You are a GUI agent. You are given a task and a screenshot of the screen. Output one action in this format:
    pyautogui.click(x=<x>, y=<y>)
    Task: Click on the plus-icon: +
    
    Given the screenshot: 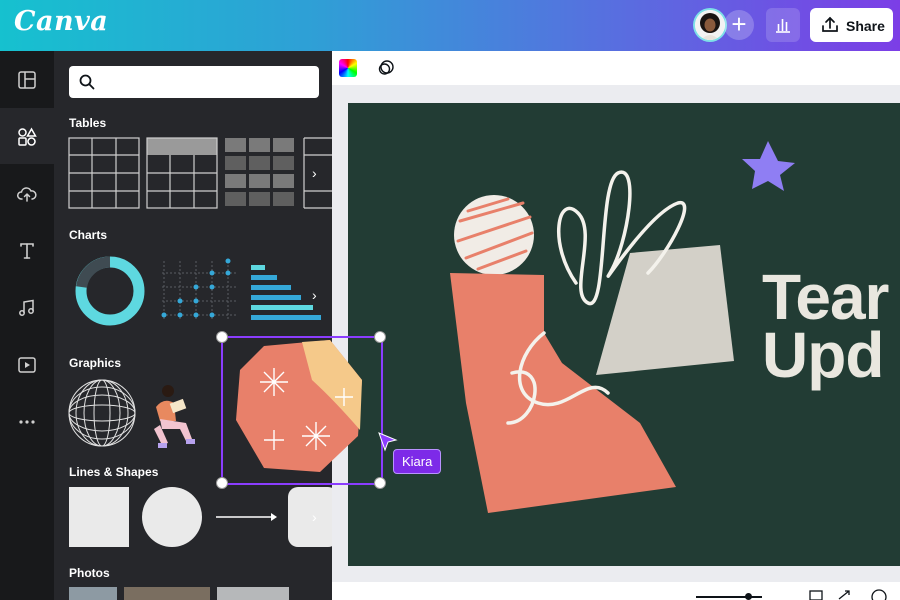 What is the action you would take?
    pyautogui.click(x=739, y=24)
    